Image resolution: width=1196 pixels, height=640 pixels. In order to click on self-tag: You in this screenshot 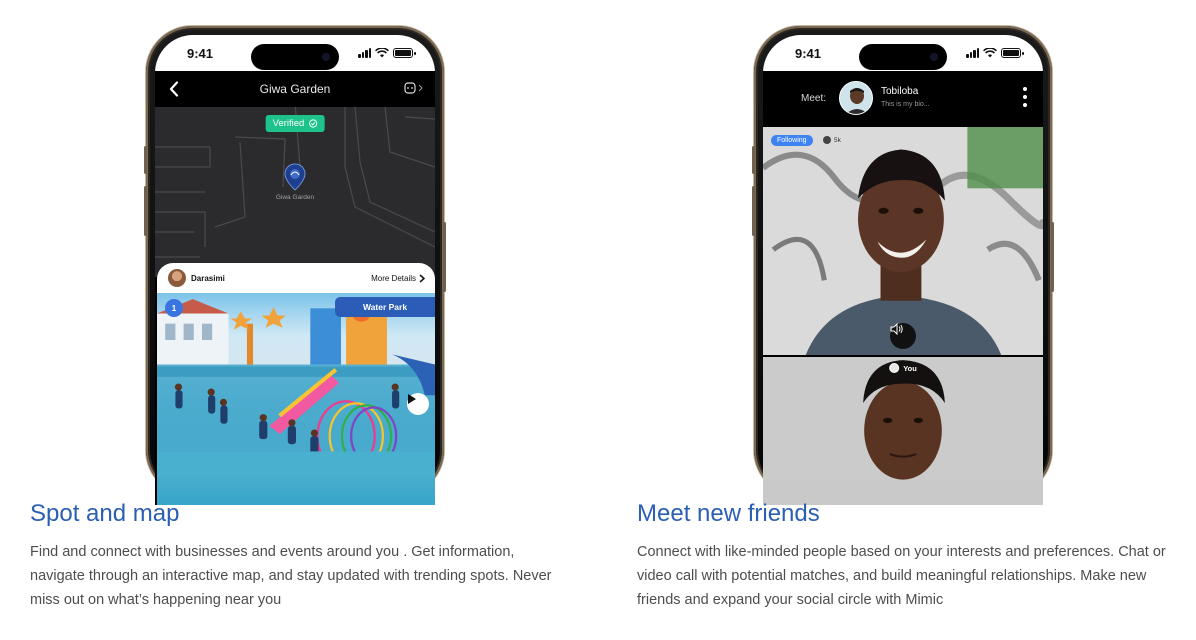, I will do `click(903, 368)`.